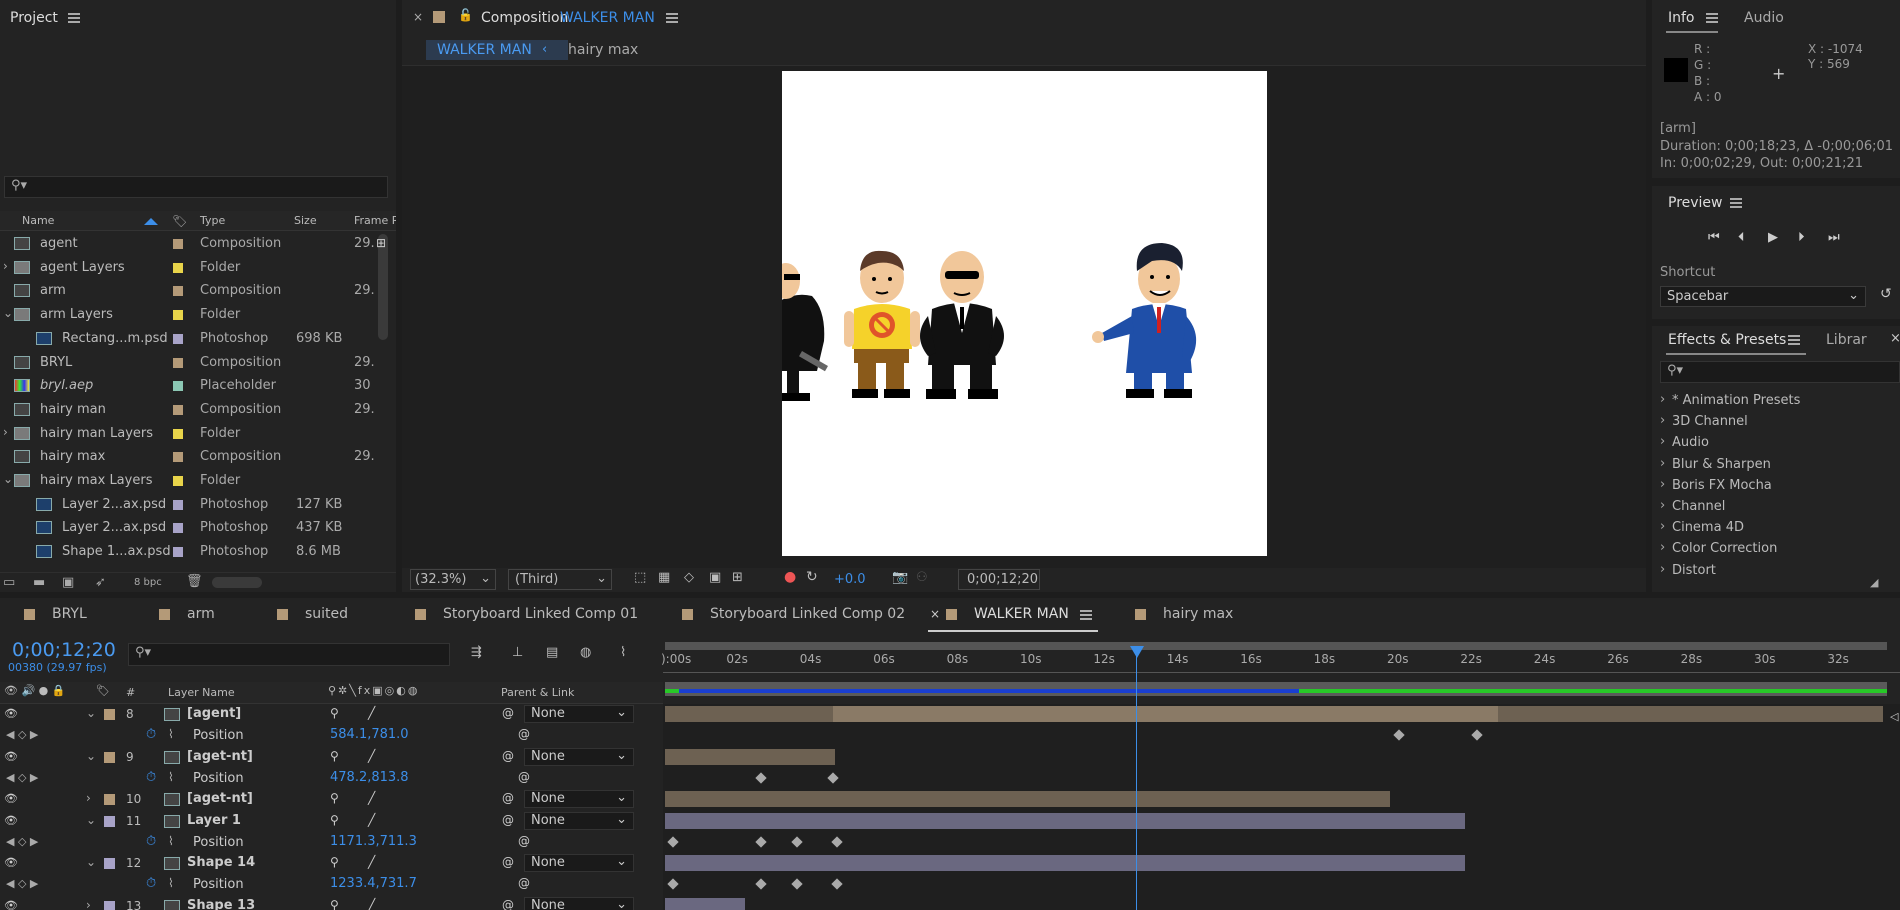 The image size is (1900, 910). Describe the element at coordinates (900, 577) in the screenshot. I see `snapshot-icon: 📷` at that location.